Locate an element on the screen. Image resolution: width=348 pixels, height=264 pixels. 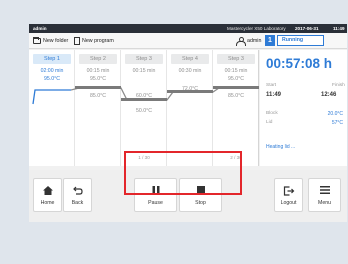
block-label: Block is located at coordinates (272, 113).